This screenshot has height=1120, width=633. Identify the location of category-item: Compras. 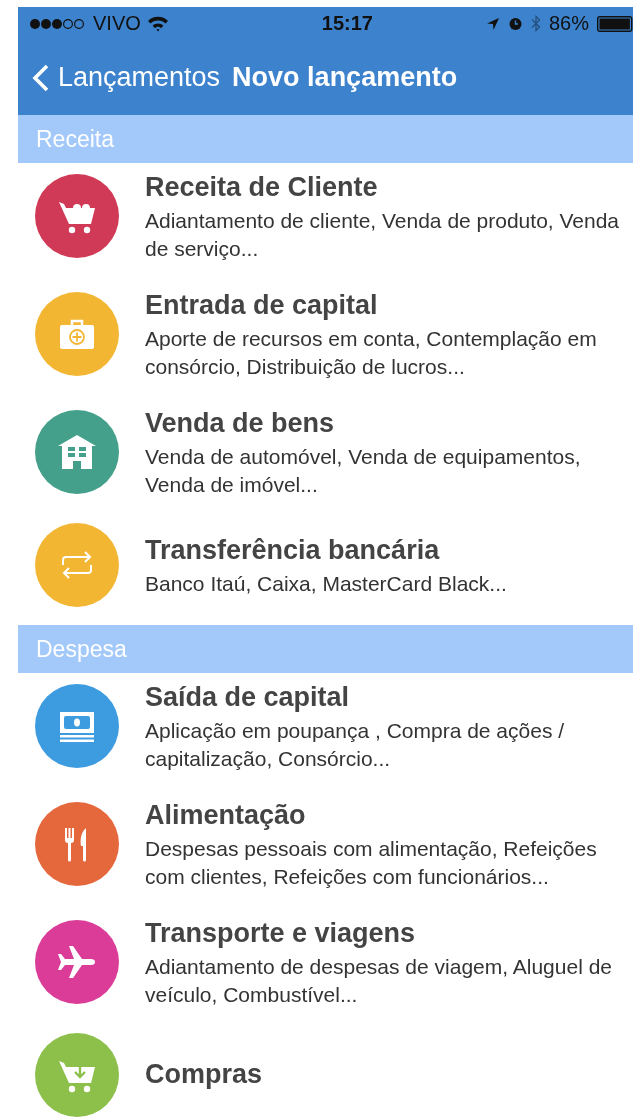
(325, 1073).